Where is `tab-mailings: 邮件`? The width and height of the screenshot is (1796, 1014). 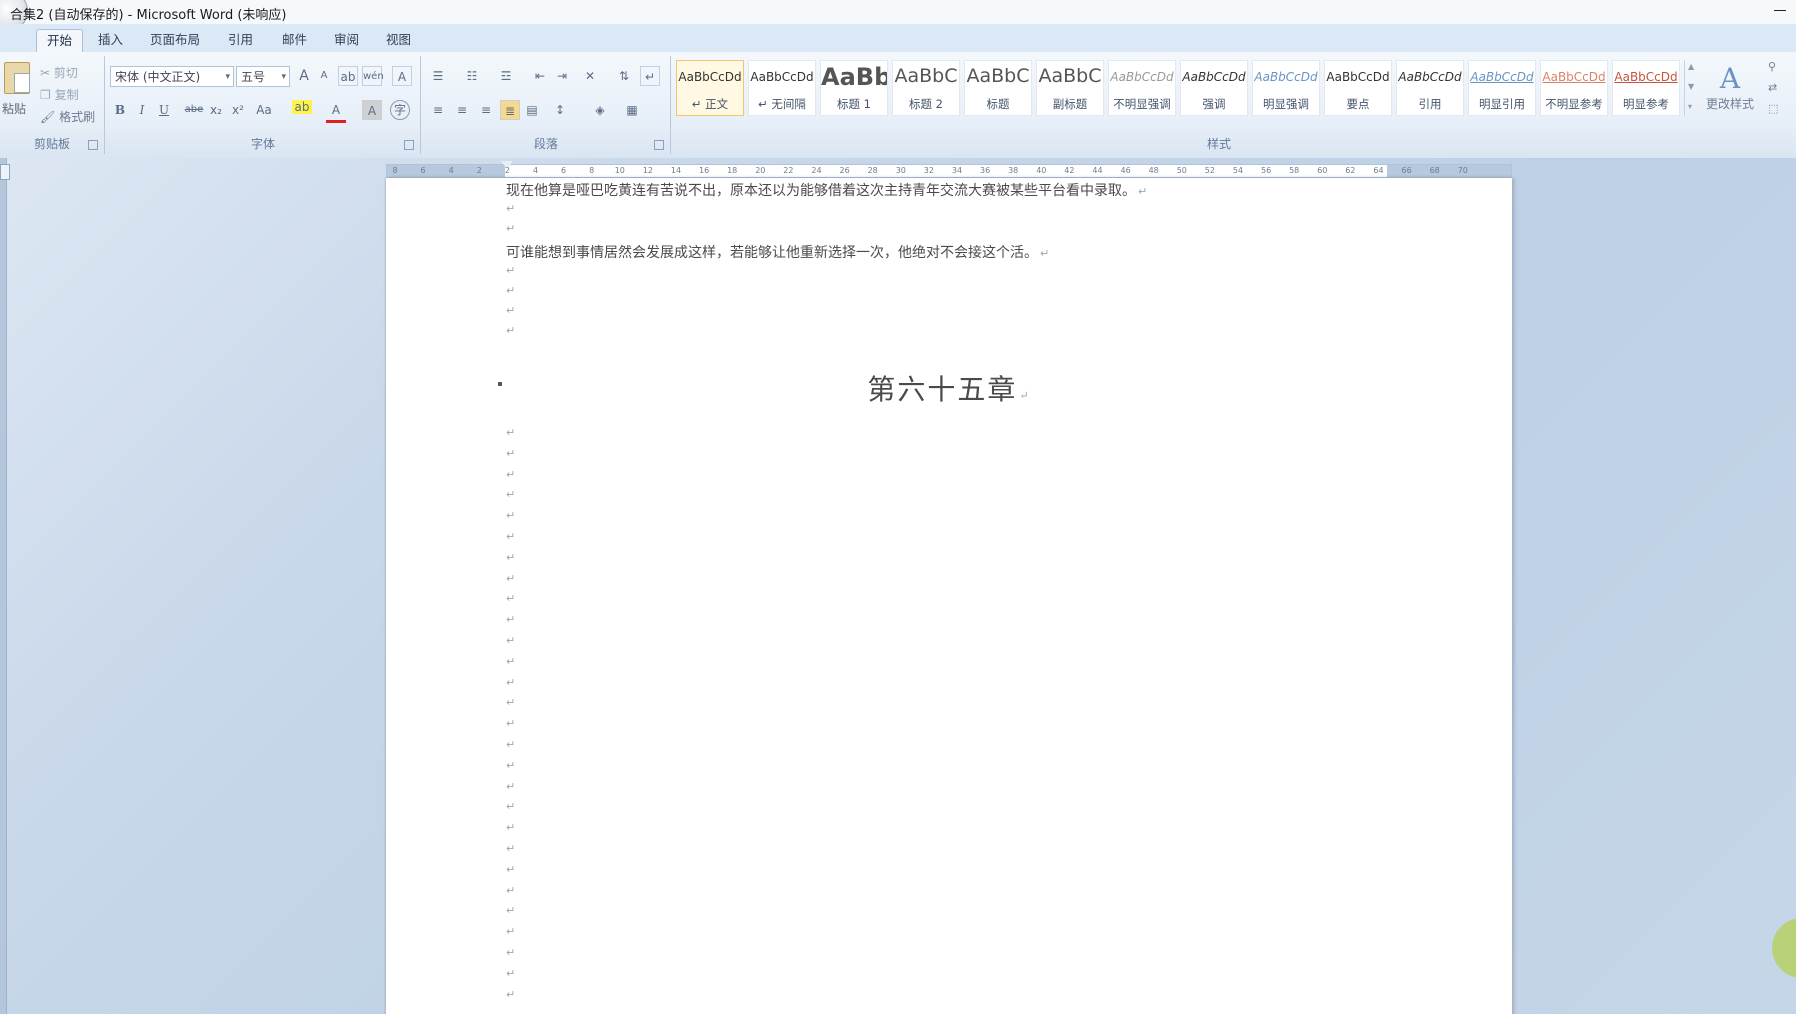
tab-mailings: 邮件 is located at coordinates (294, 40).